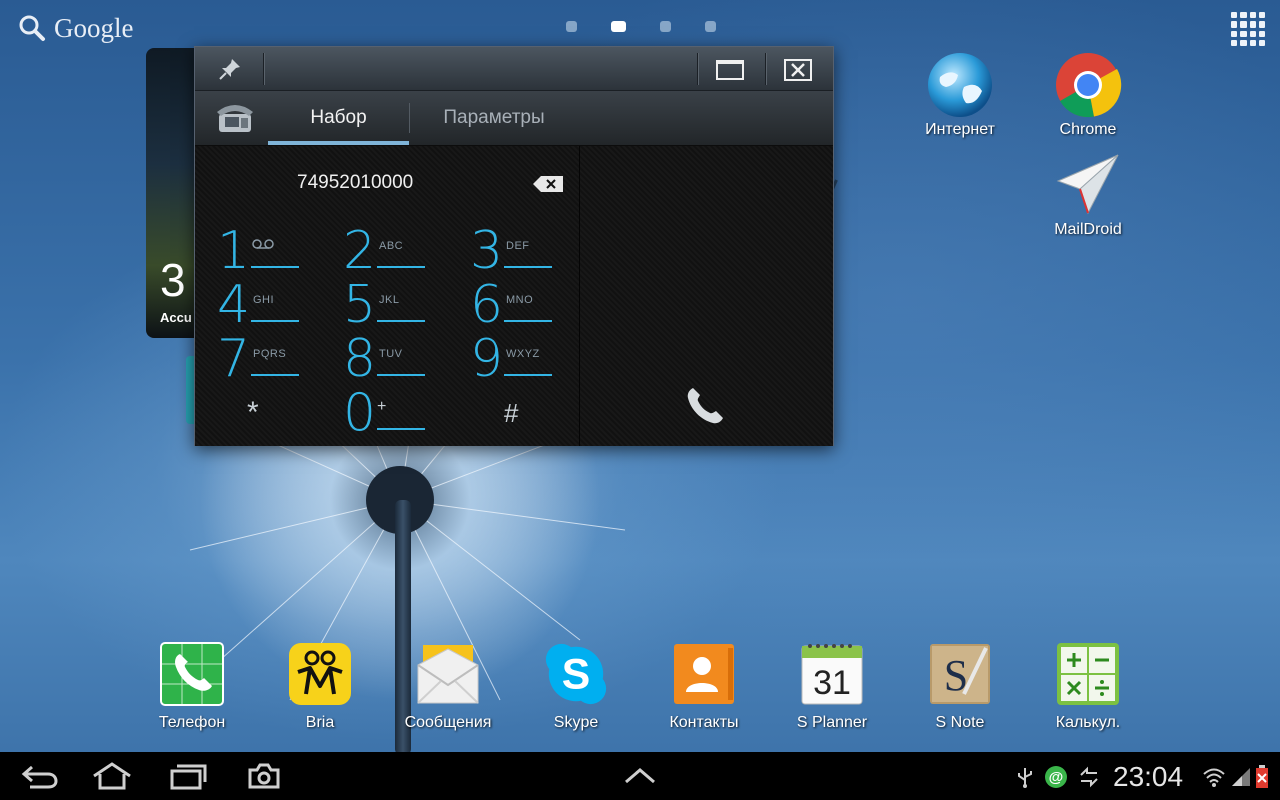  Describe the element at coordinates (230, 69) in the screenshot. I see `pin-icon` at that location.